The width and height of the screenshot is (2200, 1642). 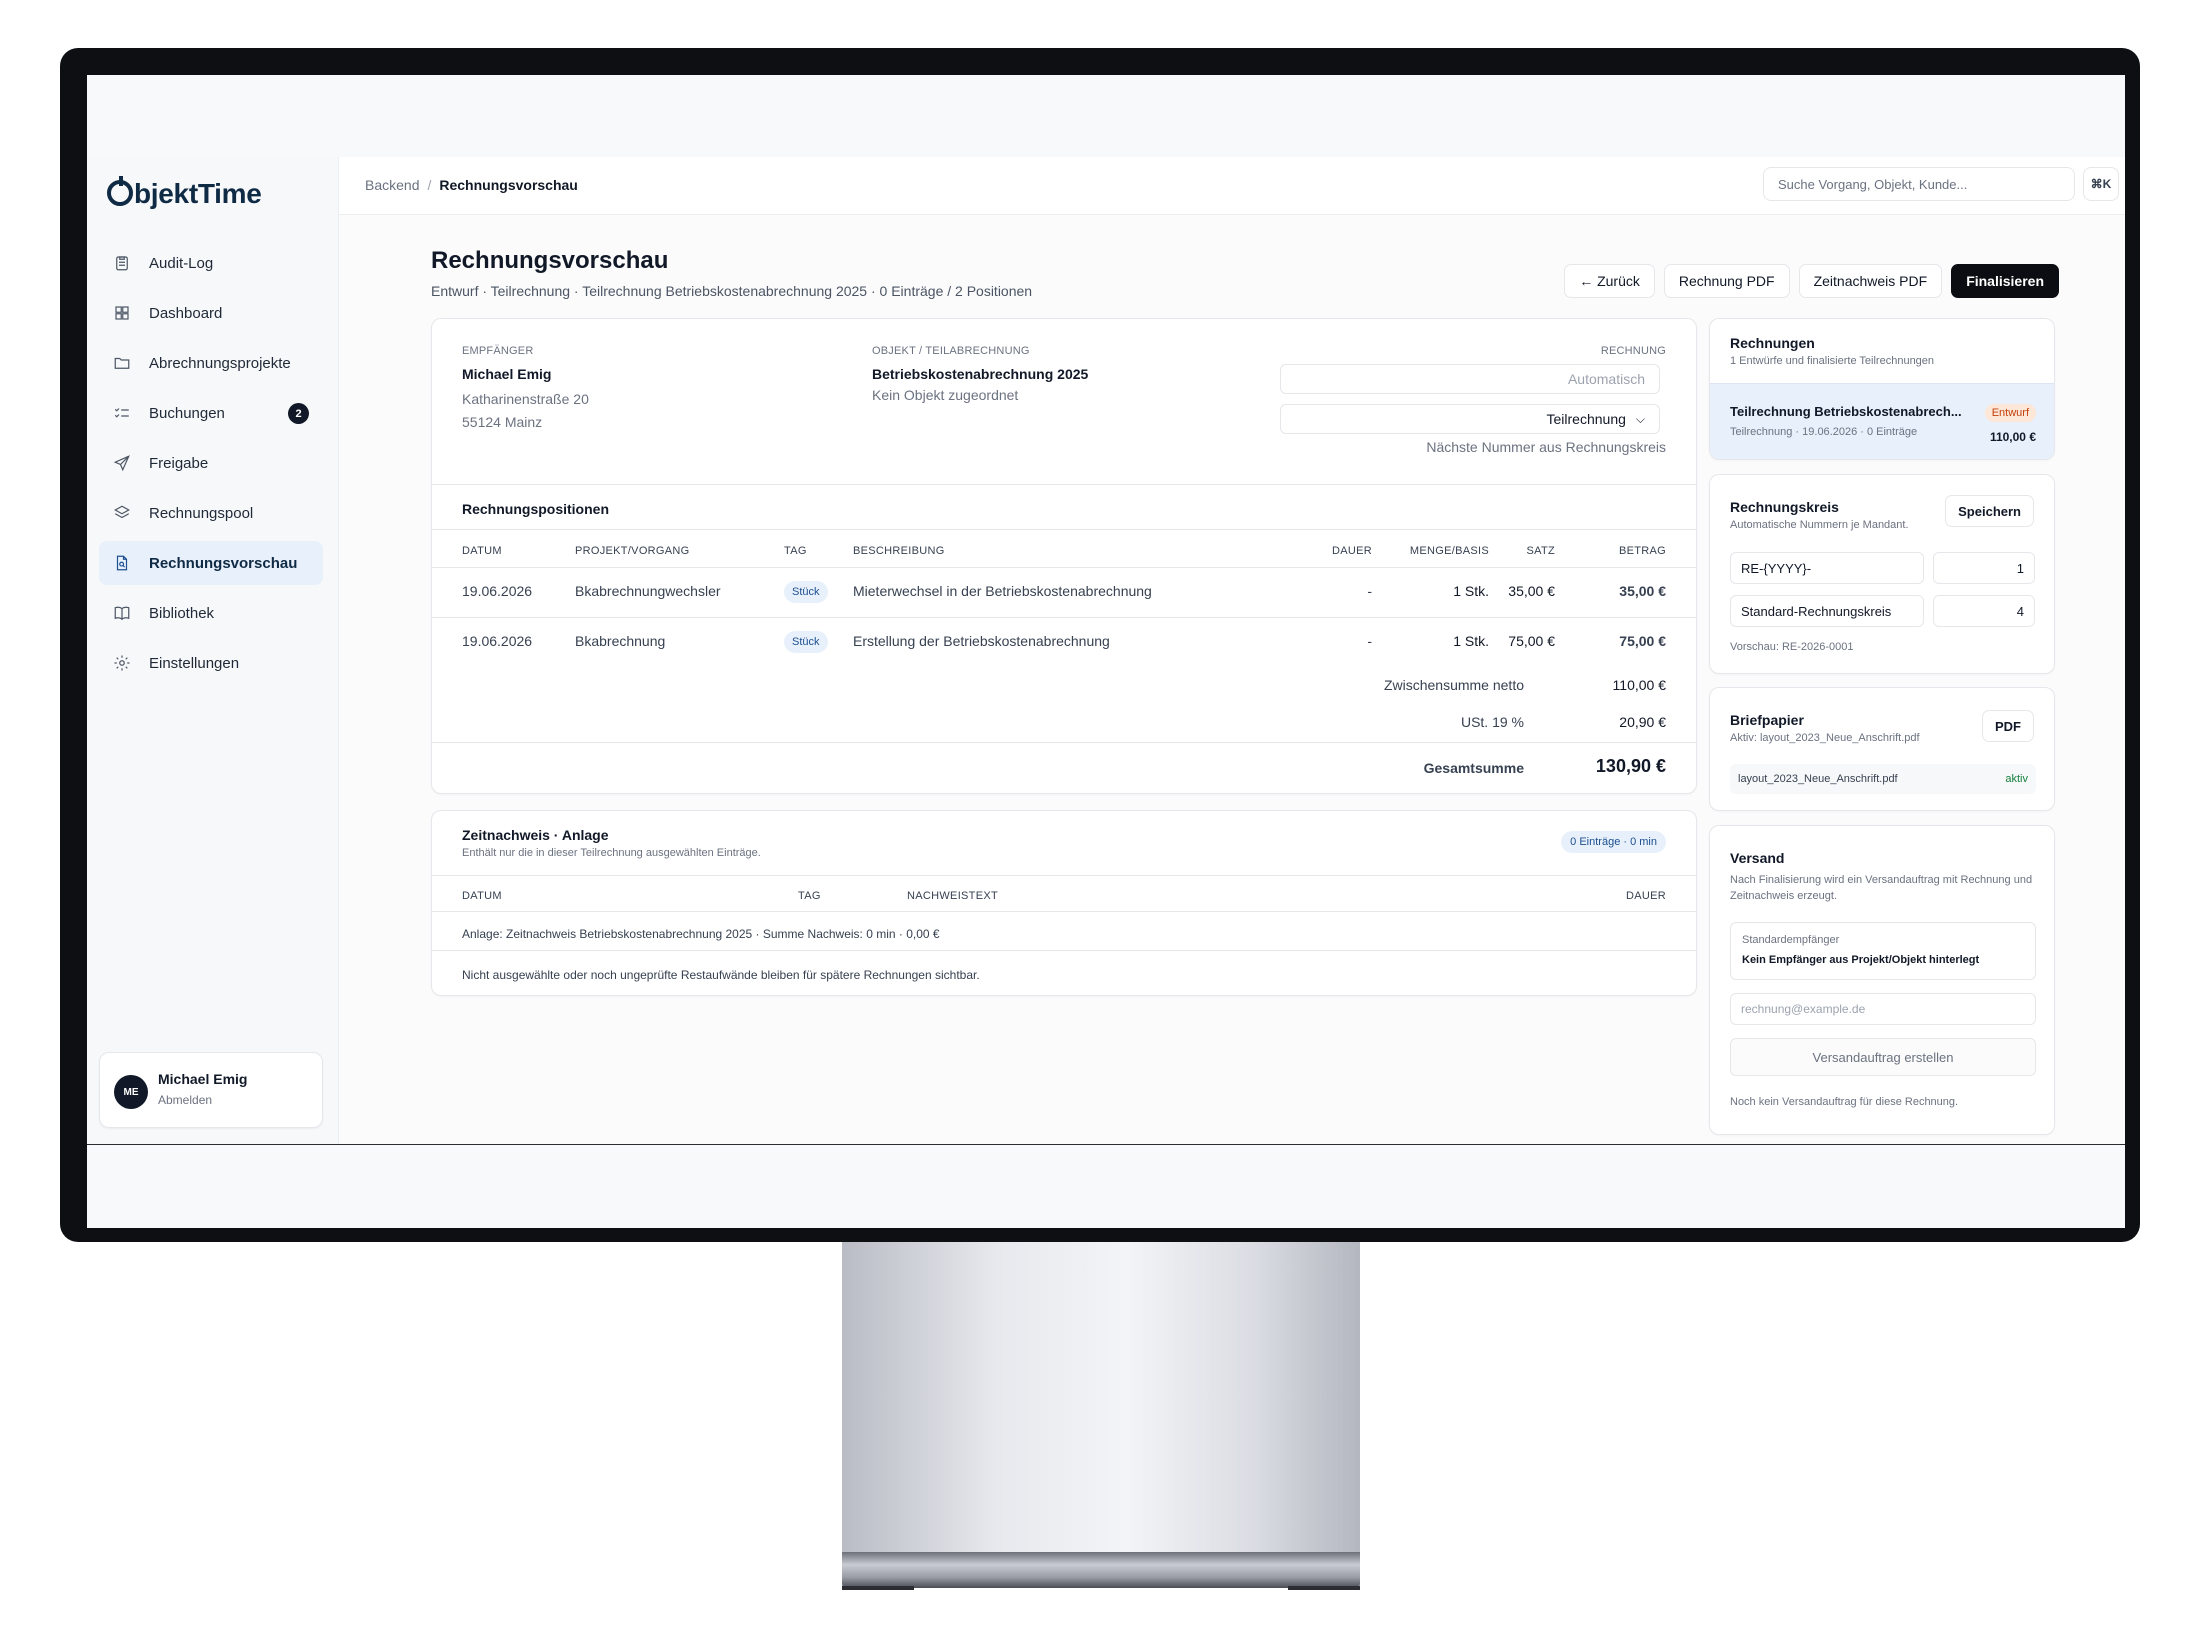 What do you see at coordinates (1492, 722) in the screenshot?
I see `vat-label: USt. 19 %` at bounding box center [1492, 722].